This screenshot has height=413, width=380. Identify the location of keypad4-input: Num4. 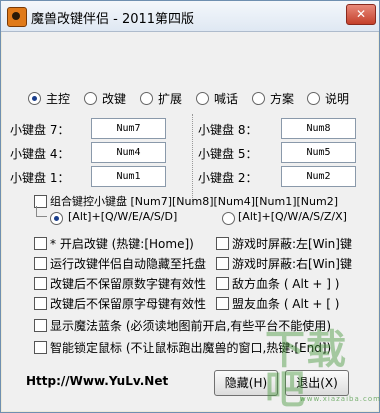
(128, 152).